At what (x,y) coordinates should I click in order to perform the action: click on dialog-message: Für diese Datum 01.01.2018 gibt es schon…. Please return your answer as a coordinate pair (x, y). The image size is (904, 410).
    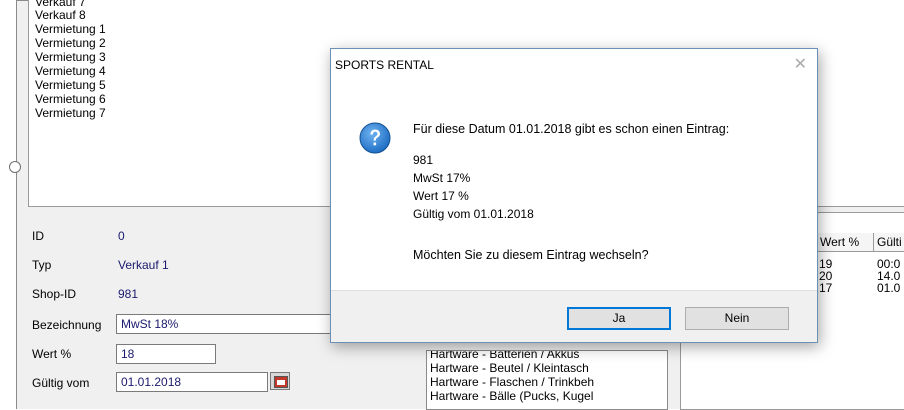
    Looking at the image, I should click on (571, 129).